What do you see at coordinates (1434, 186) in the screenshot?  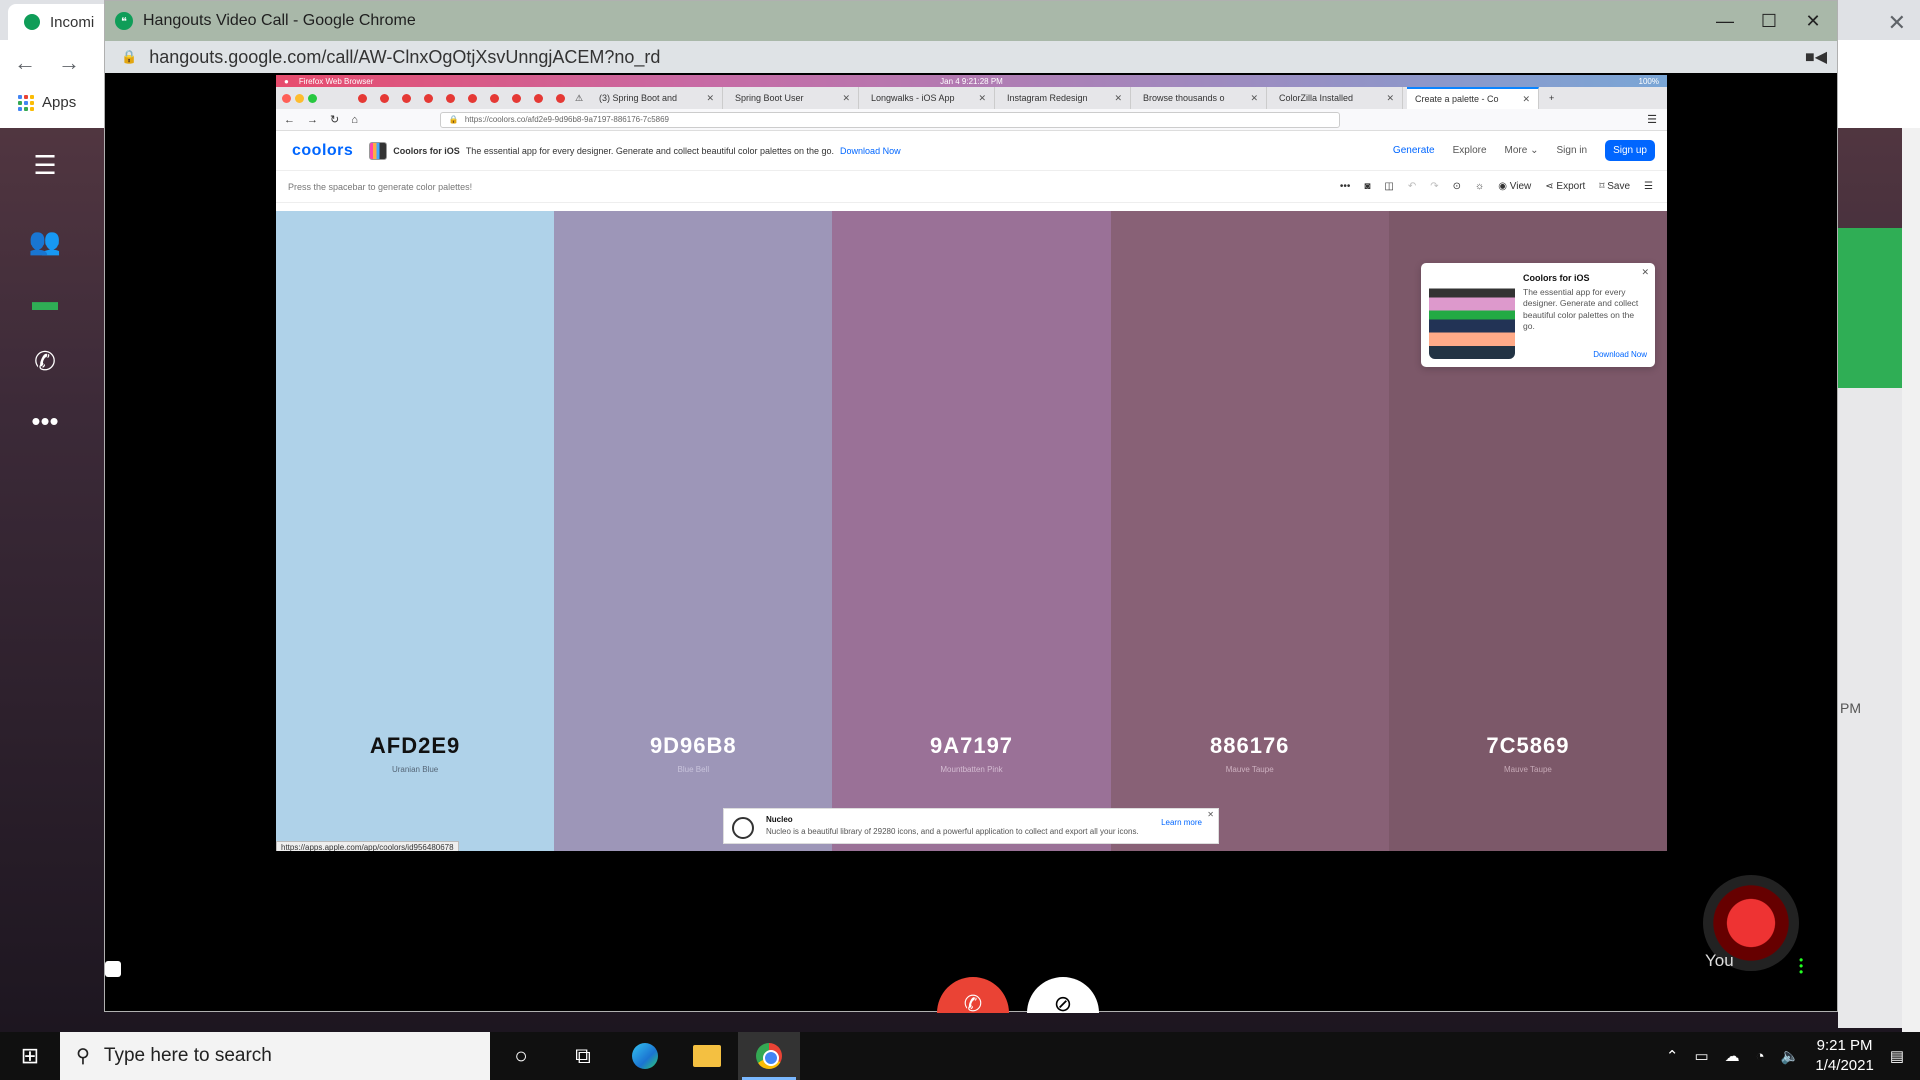 I see `redo-icon: ↷` at bounding box center [1434, 186].